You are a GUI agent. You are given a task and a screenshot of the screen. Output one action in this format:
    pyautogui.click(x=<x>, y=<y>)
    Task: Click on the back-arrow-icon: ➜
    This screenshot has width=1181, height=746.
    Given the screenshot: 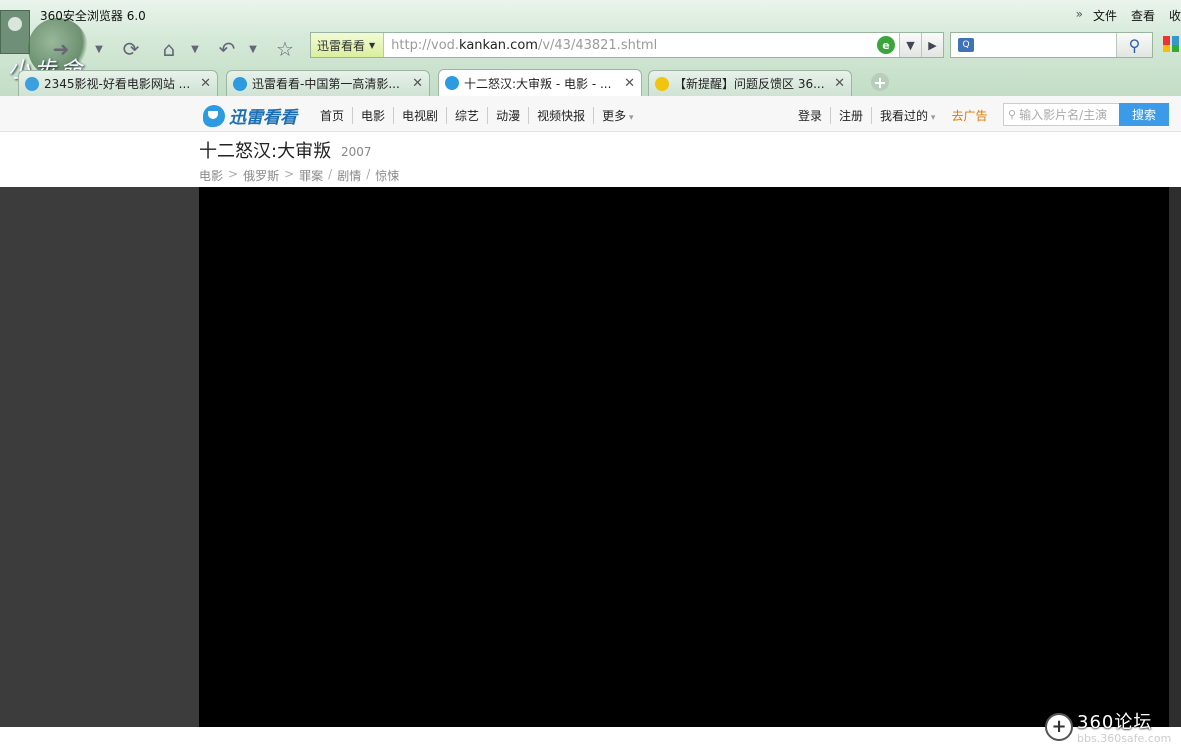 What is the action you would take?
    pyautogui.click(x=61, y=49)
    